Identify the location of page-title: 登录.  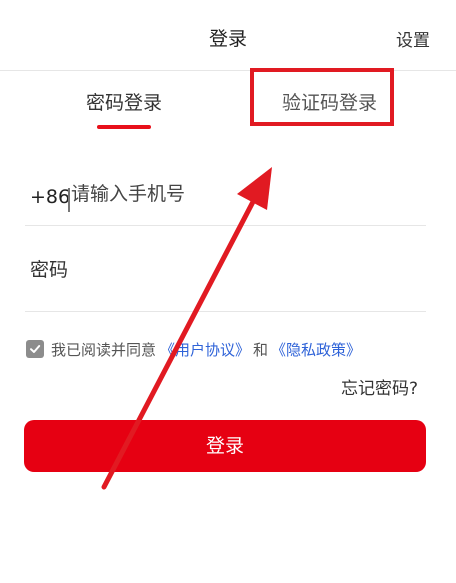
(227, 39).